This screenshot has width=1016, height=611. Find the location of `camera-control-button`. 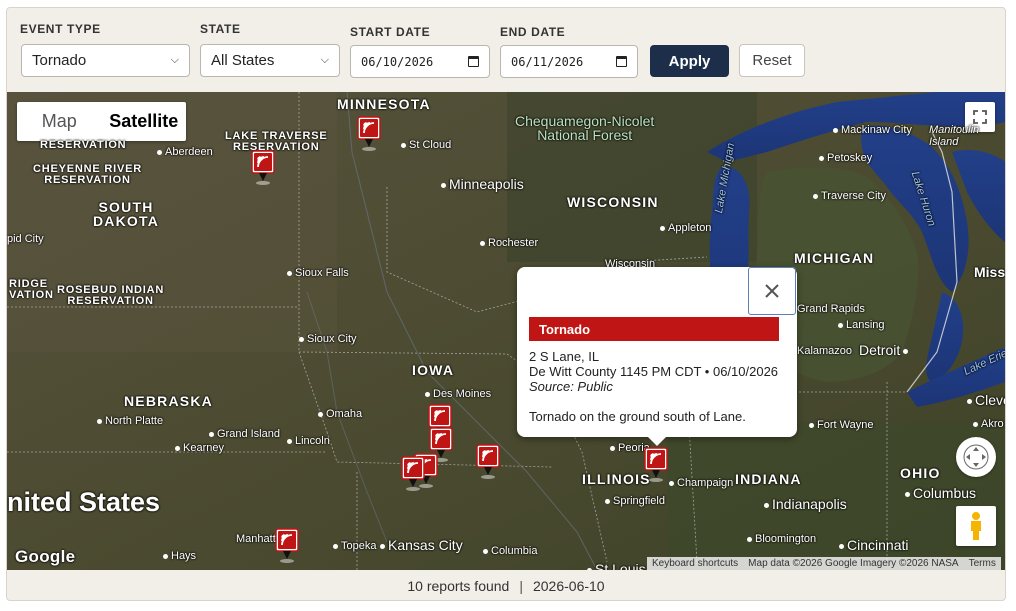

camera-control-button is located at coordinates (976, 457).